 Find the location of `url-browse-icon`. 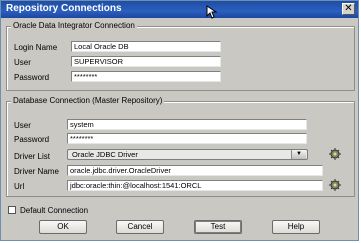

url-browse-icon is located at coordinates (335, 185).